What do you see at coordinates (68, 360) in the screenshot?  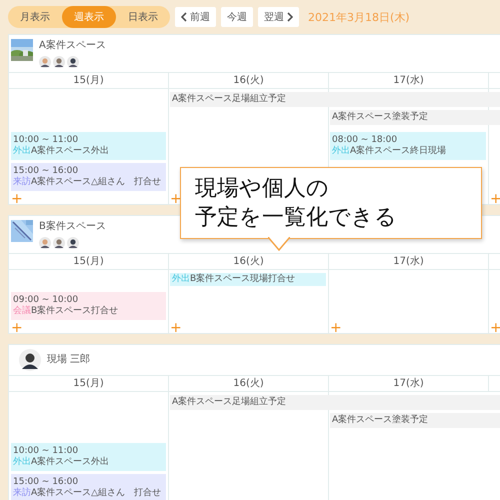 I see `card-title: 現場 三郎` at bounding box center [68, 360].